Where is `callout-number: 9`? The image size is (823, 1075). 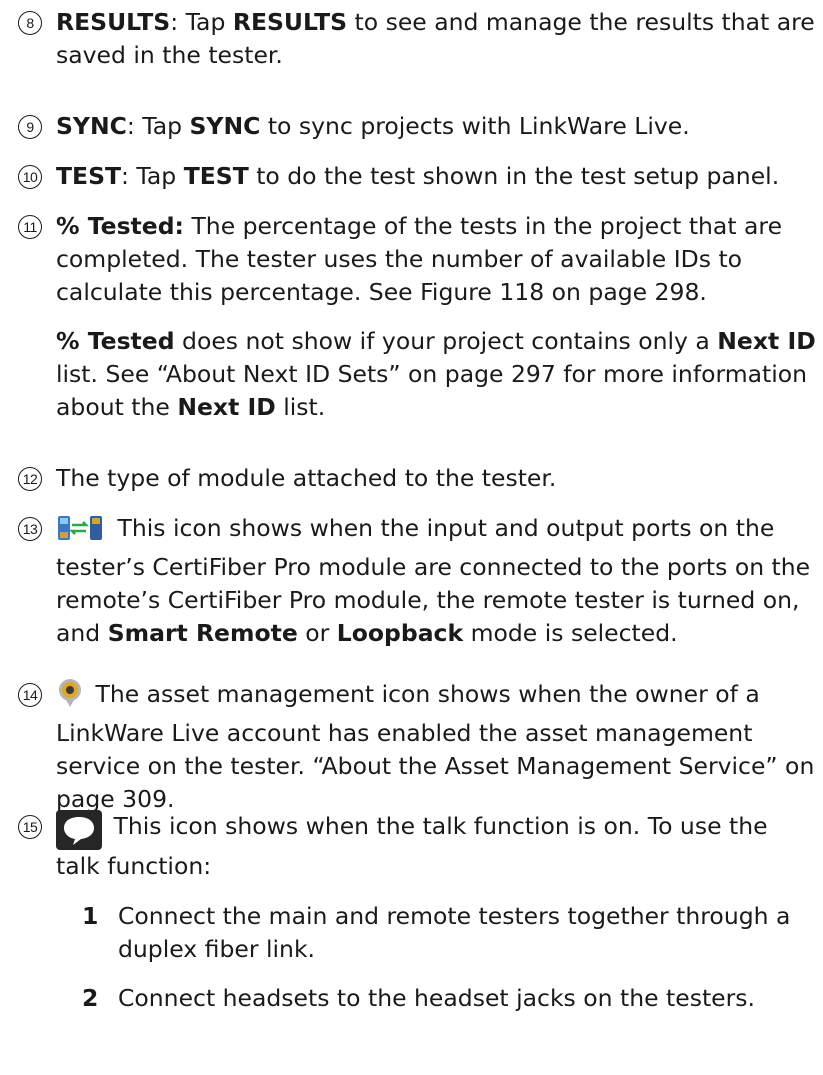 callout-number: 9 is located at coordinates (30, 127).